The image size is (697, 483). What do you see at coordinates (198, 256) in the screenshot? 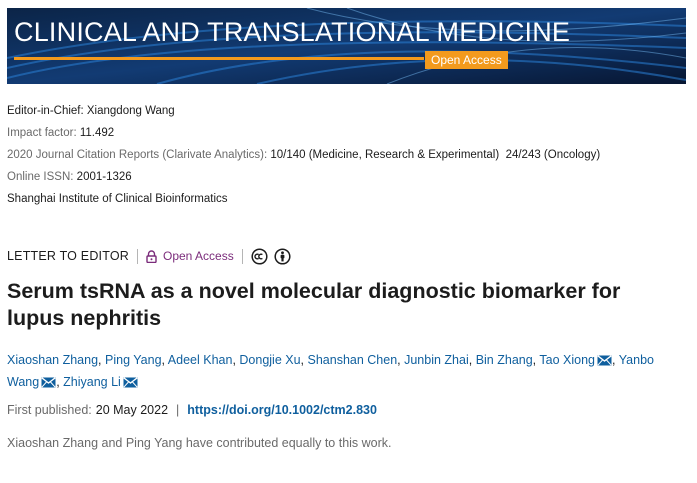
I see `open-access-label: Open Access` at bounding box center [198, 256].